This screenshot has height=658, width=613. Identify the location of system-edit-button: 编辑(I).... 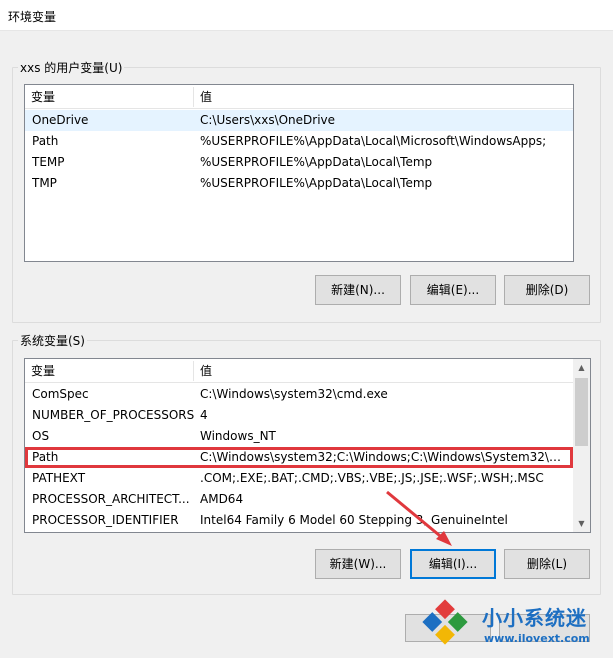
(453, 564).